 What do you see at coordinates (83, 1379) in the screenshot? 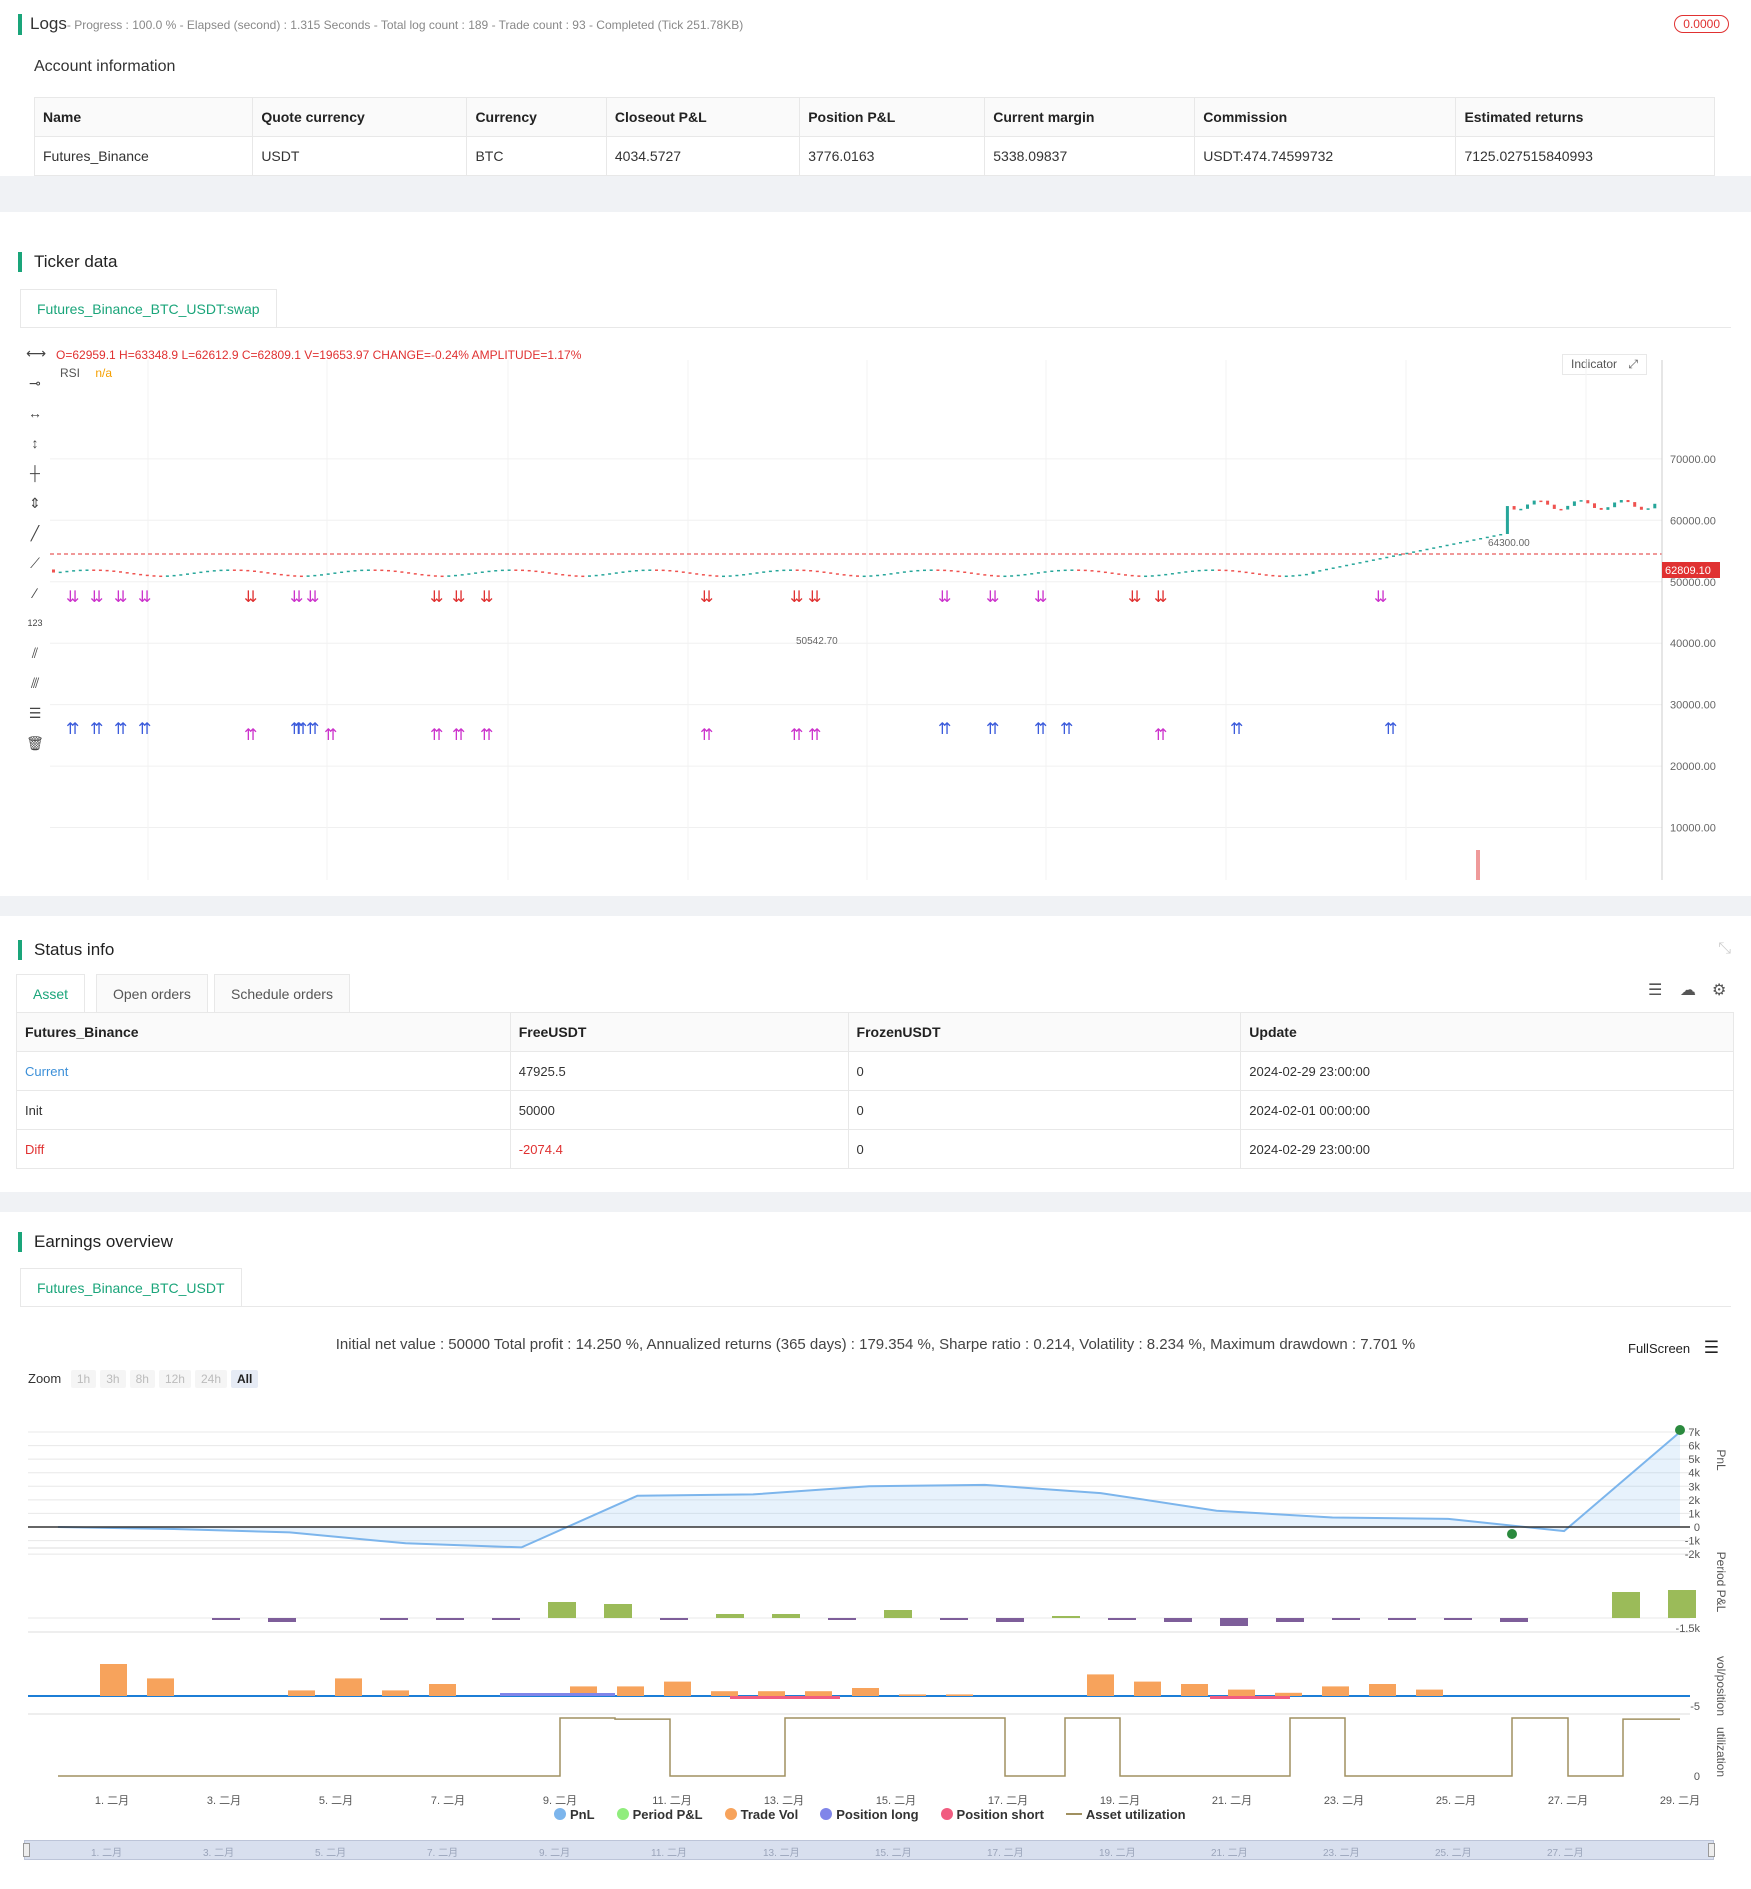
I see `zoom-option: 1h` at bounding box center [83, 1379].